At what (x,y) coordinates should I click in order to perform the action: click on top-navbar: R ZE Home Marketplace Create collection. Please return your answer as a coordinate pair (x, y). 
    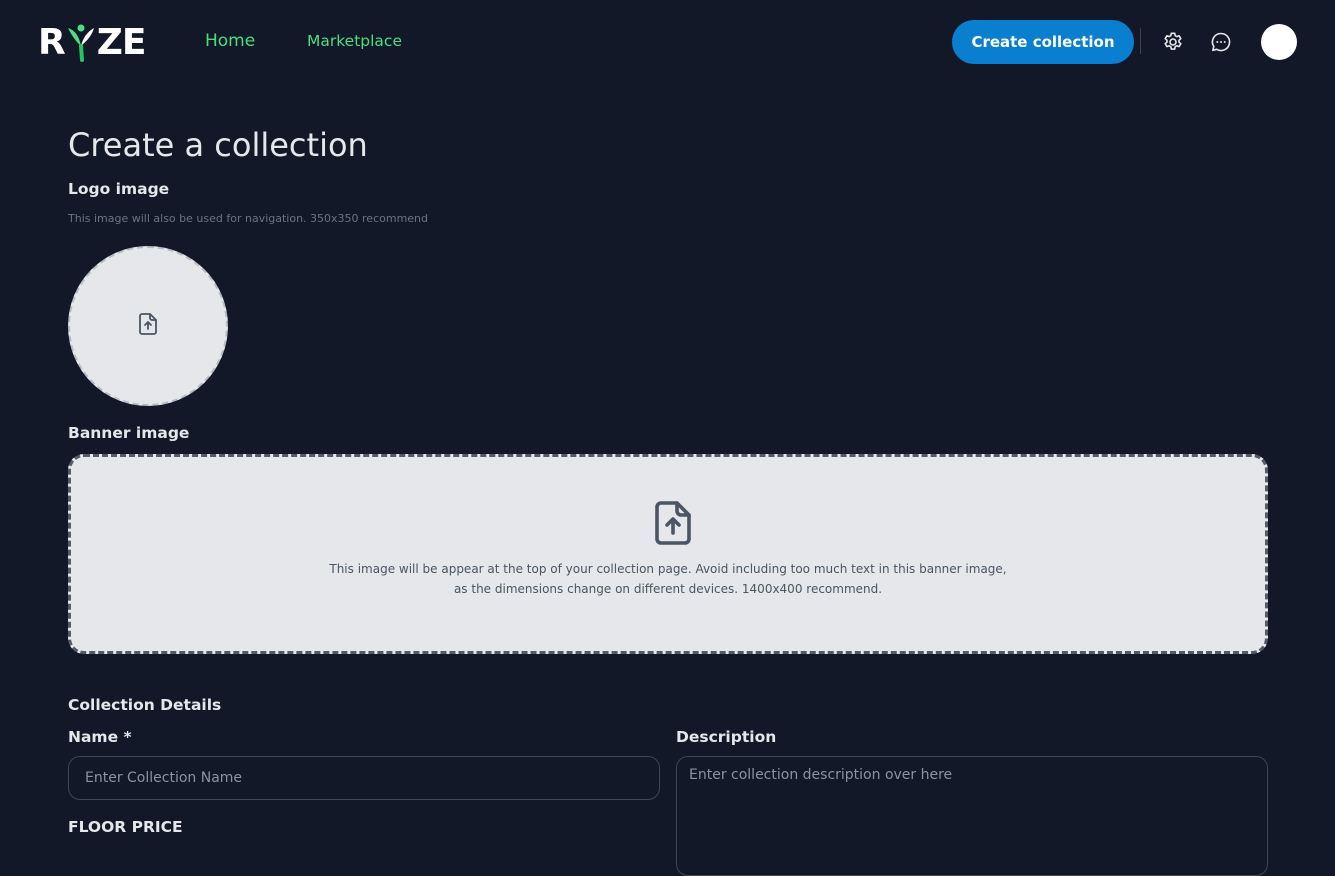
    Looking at the image, I should click on (667, 42).